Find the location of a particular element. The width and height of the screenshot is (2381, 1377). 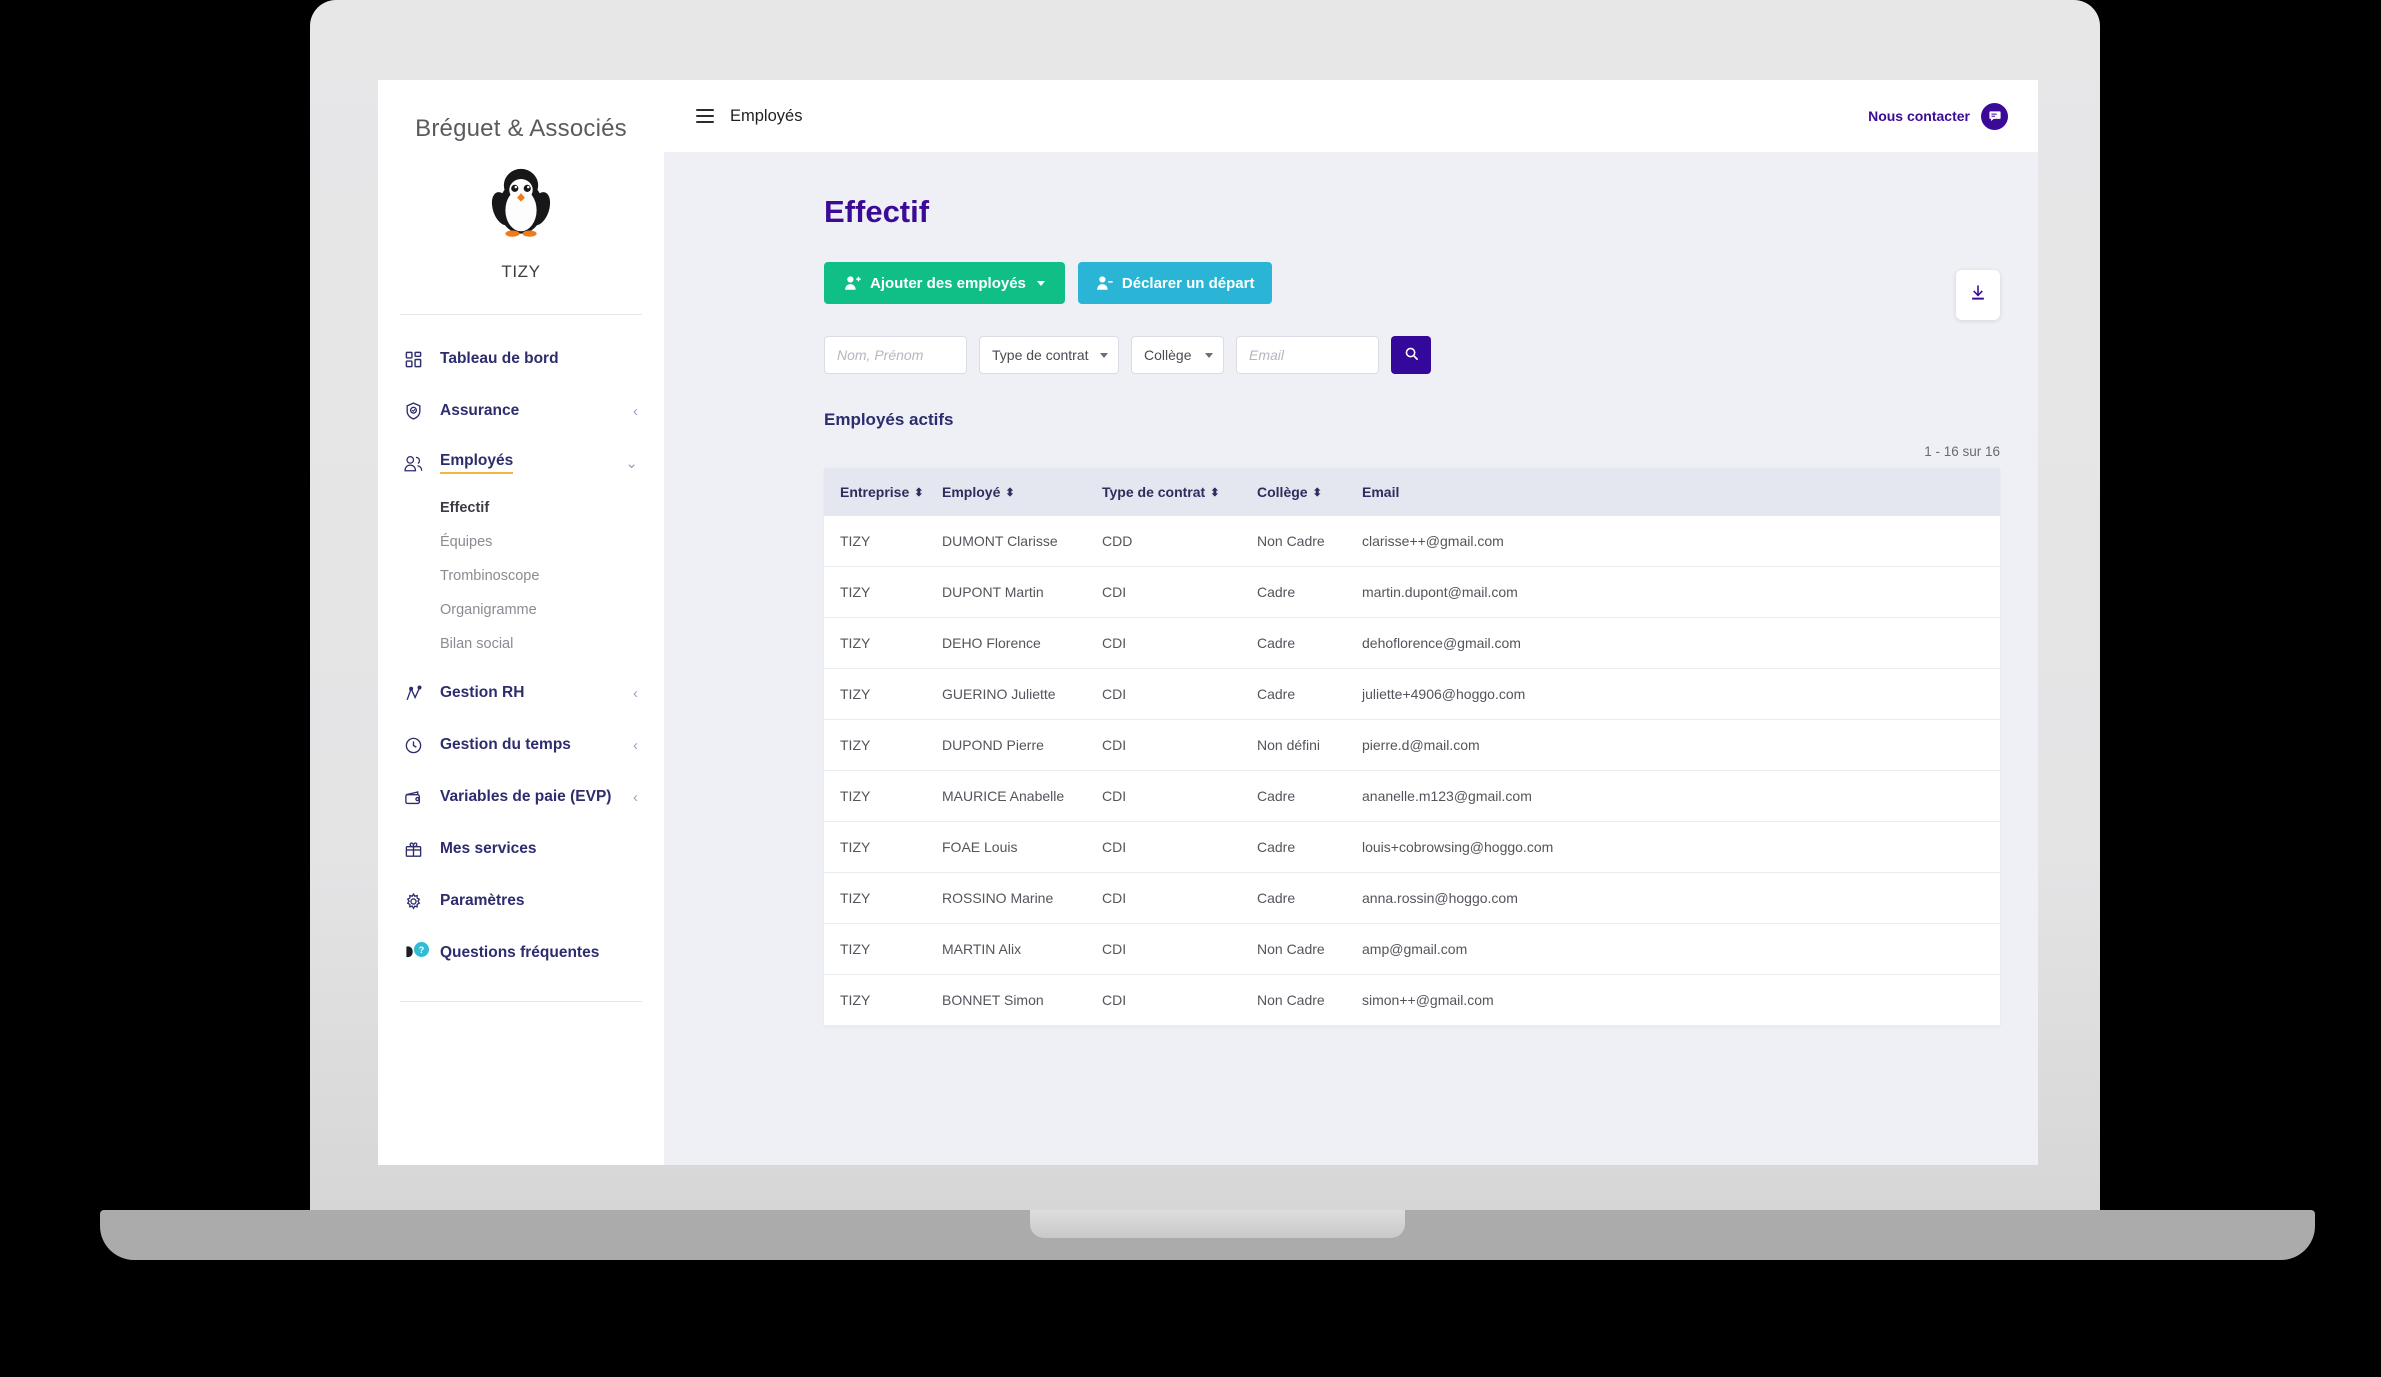

pagination-info: 1 - 16 sur 16 is located at coordinates (1962, 451).